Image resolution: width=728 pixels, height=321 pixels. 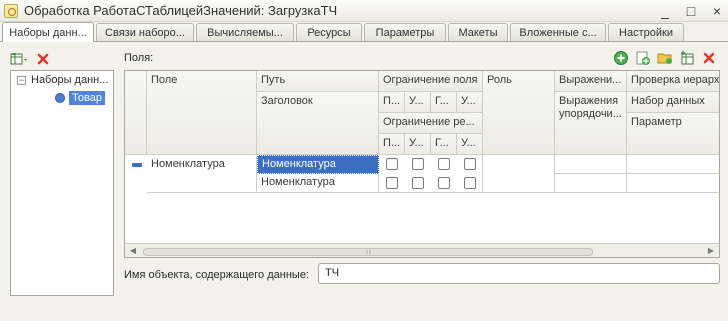 I want to click on cell-expression, so click(x=591, y=164).